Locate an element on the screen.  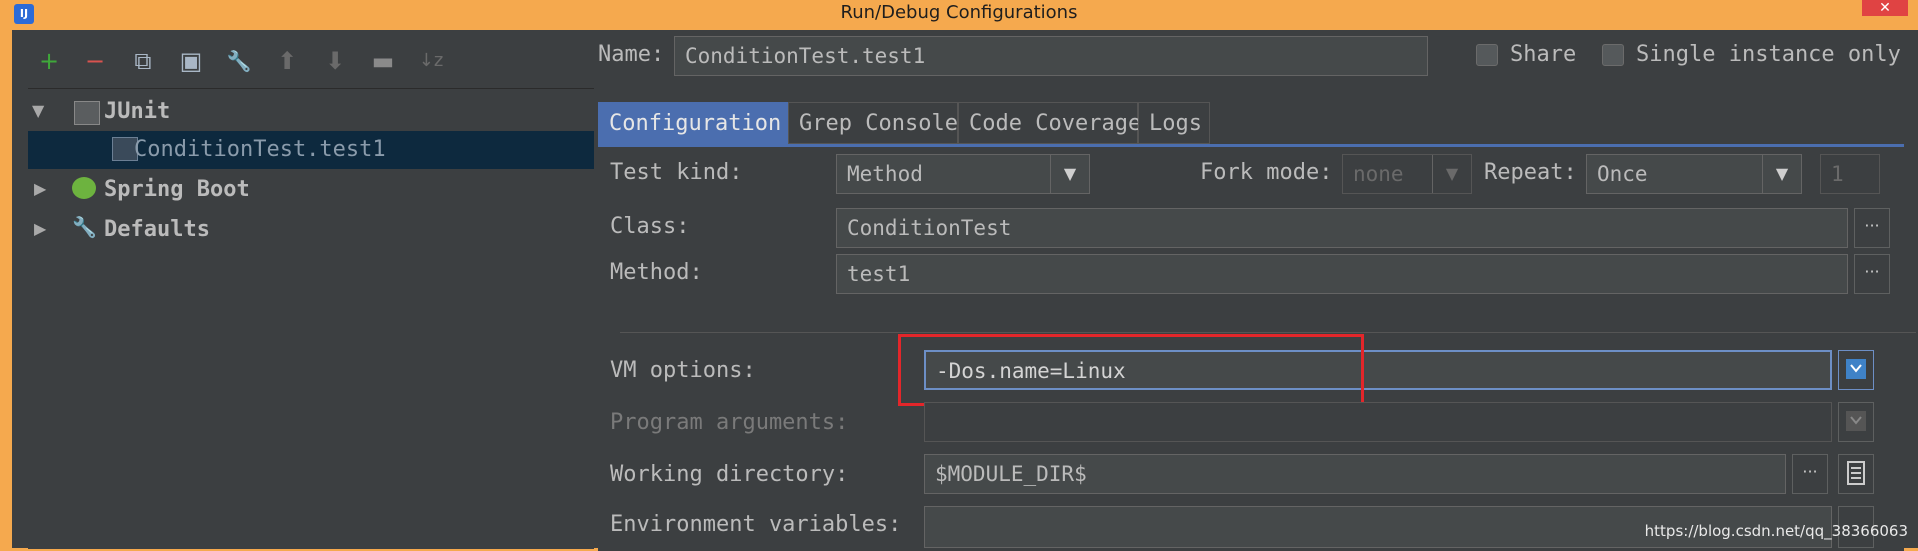
macro-icon is located at coordinates (1856, 474).